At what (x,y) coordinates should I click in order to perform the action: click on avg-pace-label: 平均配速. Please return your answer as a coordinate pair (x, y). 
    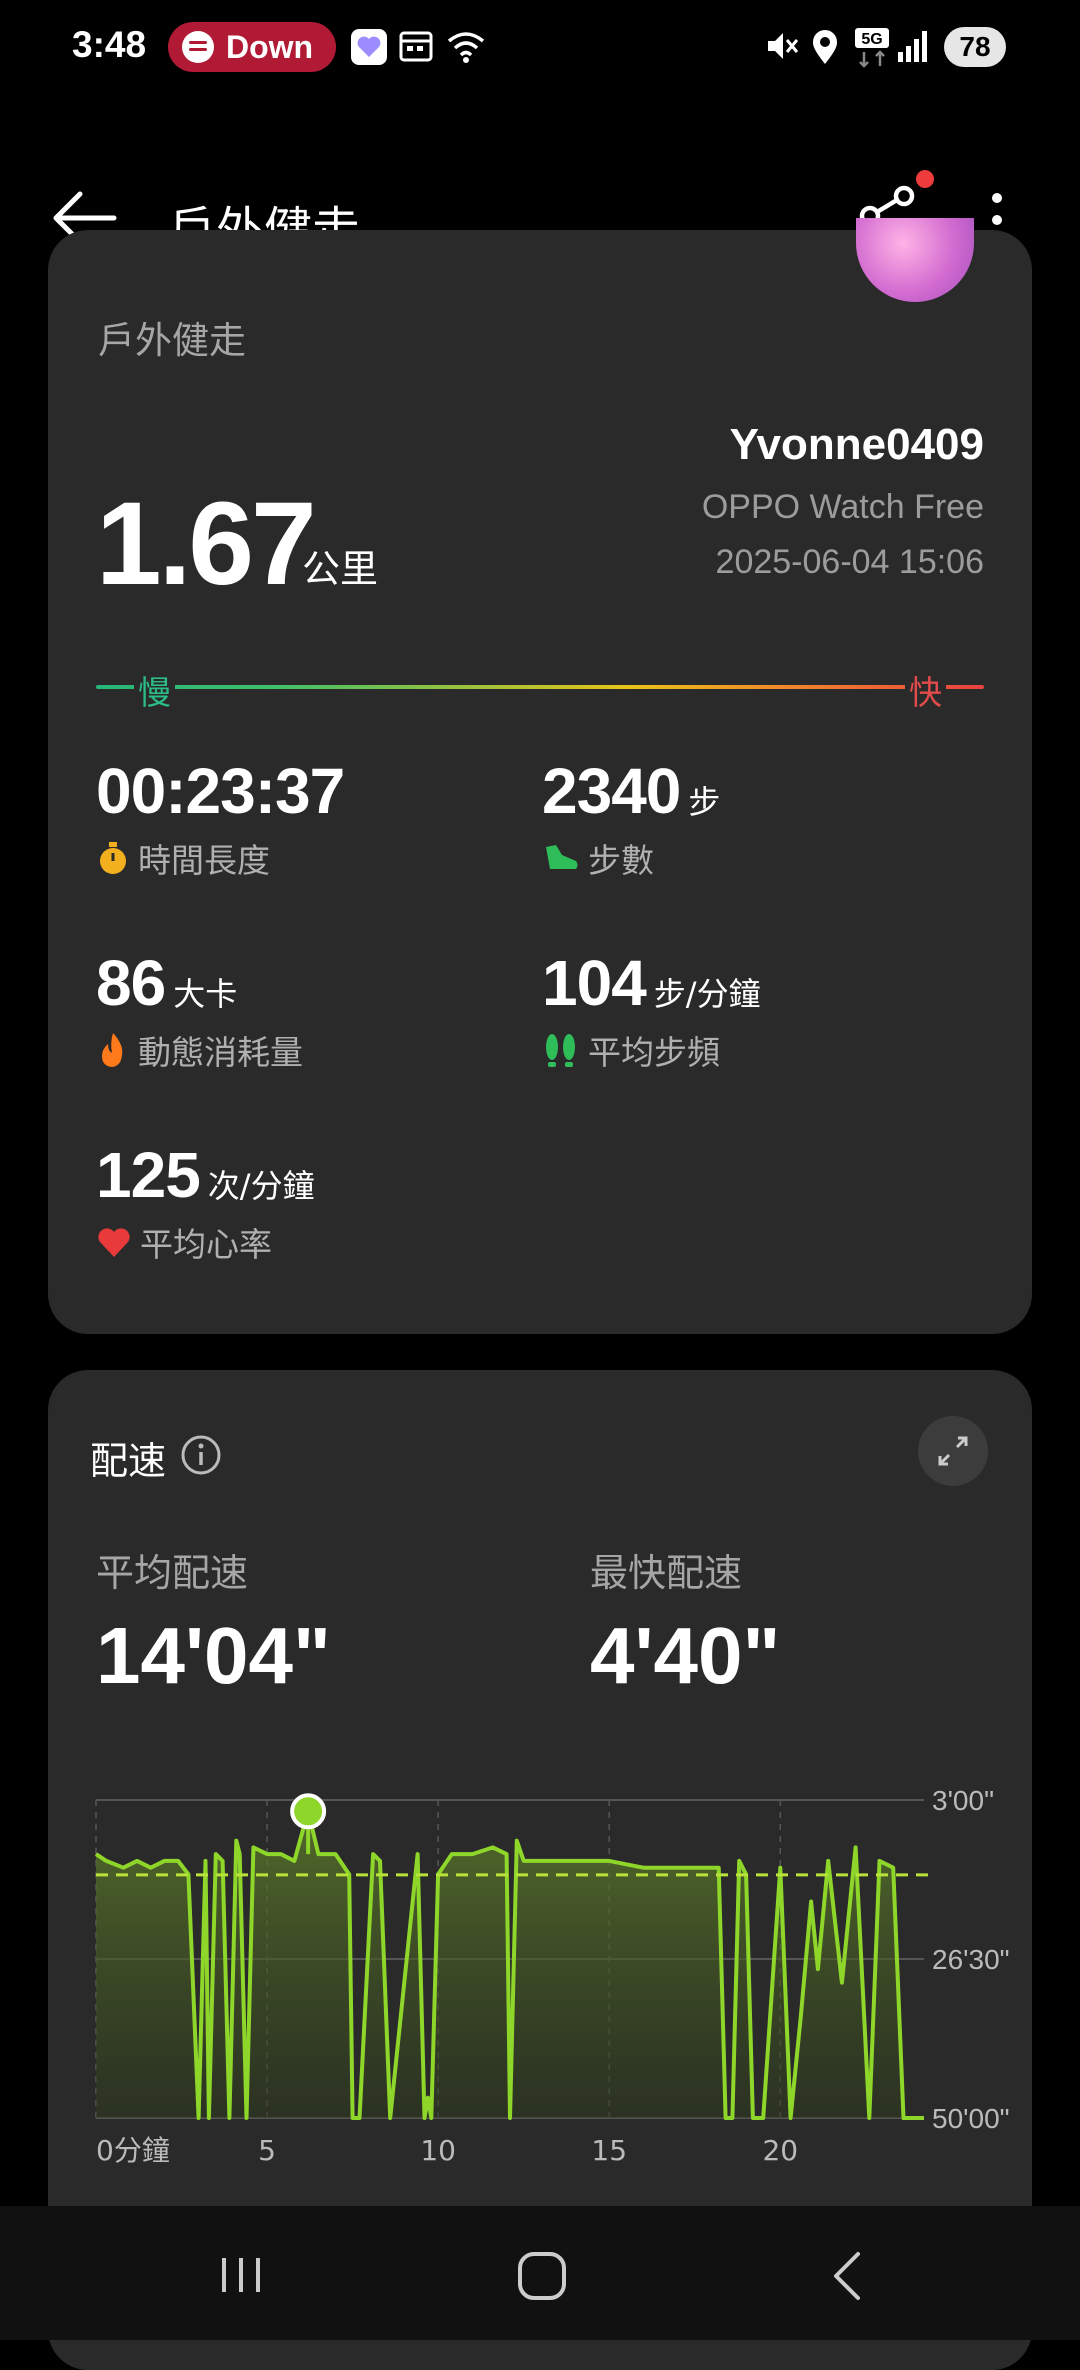
    Looking at the image, I should click on (172, 1573).